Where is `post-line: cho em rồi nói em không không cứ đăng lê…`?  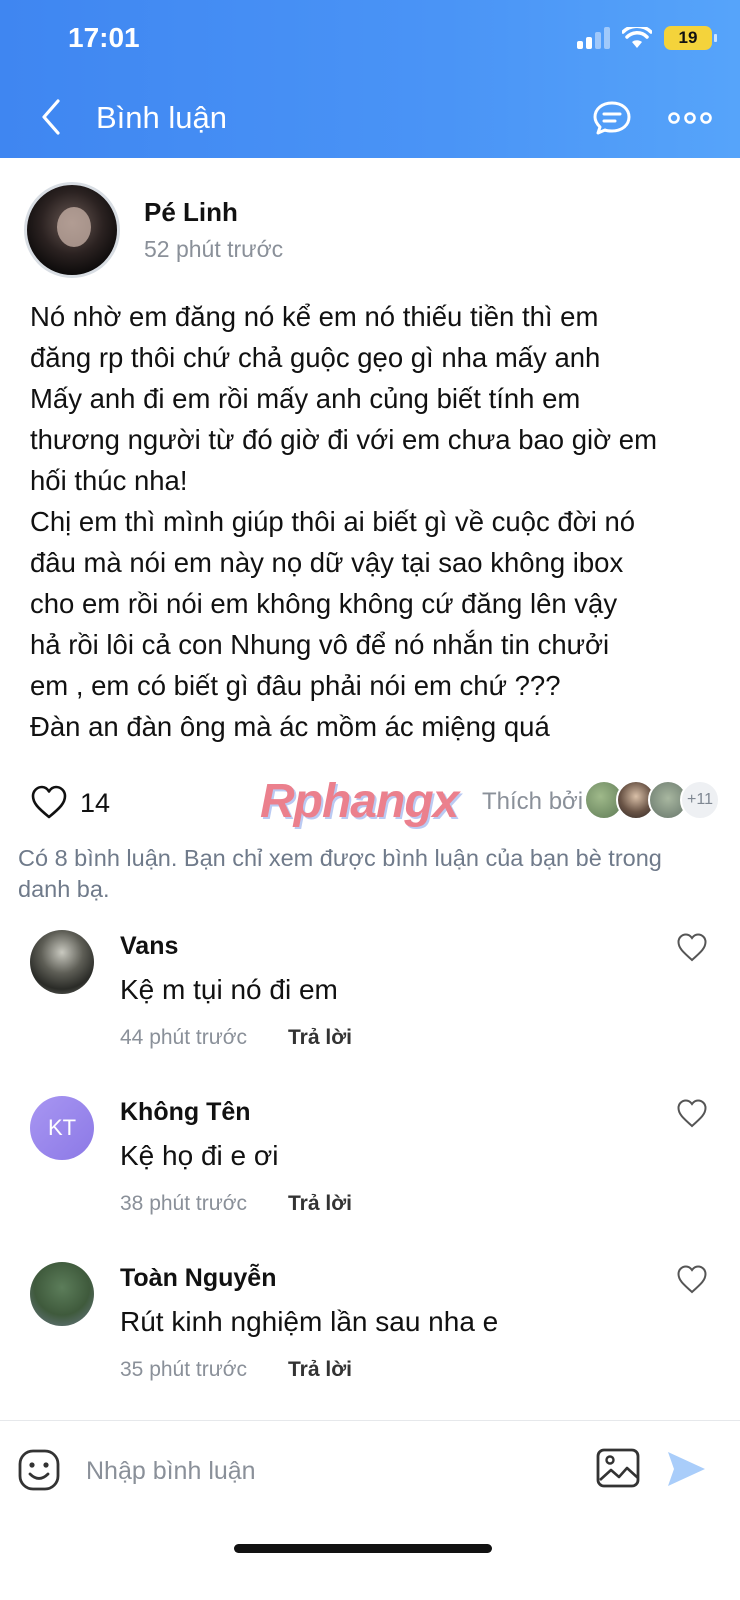 post-line: cho em rồi nói em không không cứ đăng lê… is located at coordinates (324, 603).